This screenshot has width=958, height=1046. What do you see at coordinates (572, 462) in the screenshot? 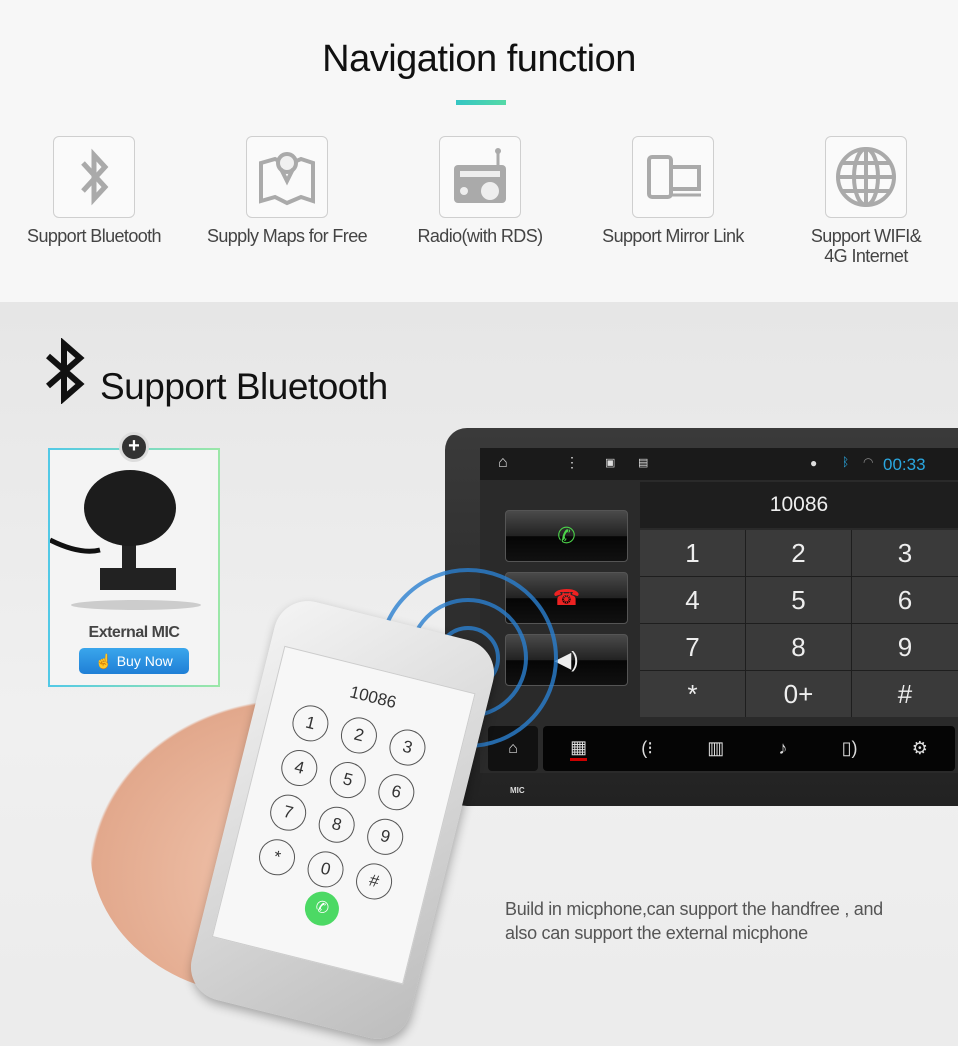
I see `menu-icon: ⋮` at bounding box center [572, 462].